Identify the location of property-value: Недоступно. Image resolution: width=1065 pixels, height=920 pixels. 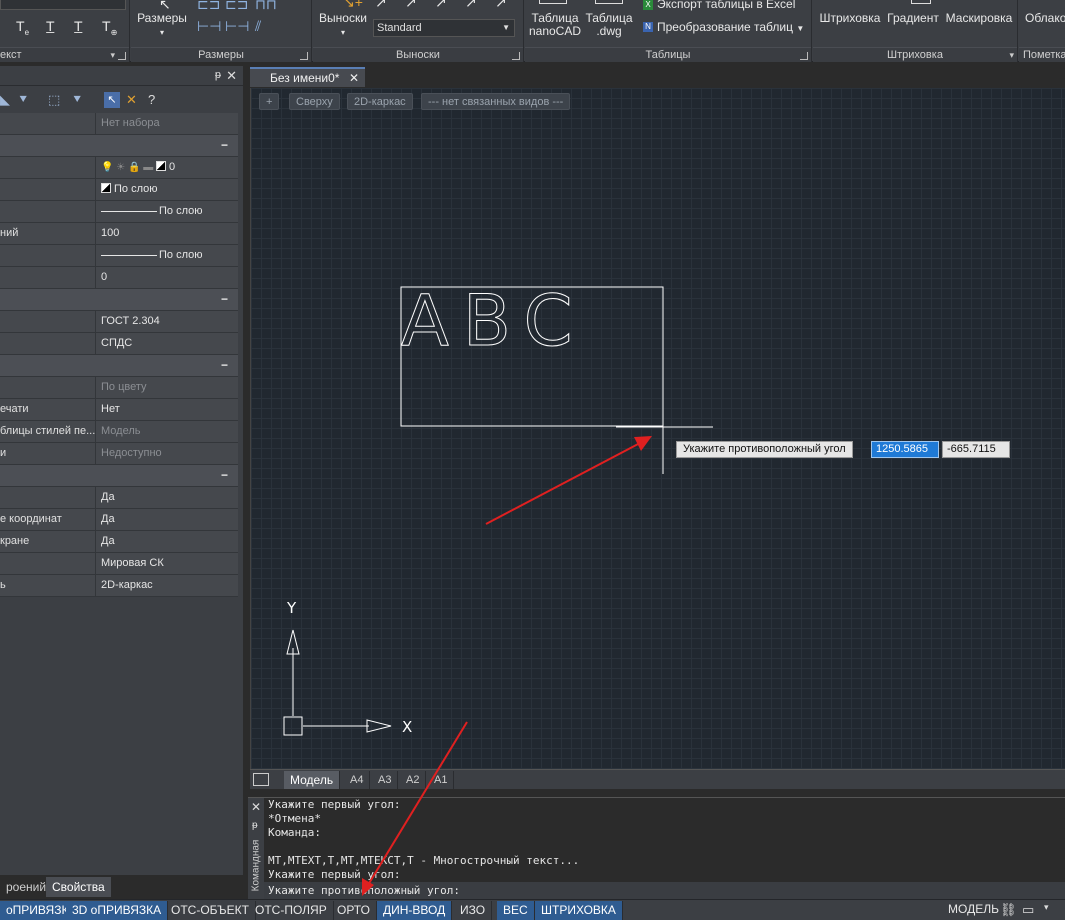
(166, 453).